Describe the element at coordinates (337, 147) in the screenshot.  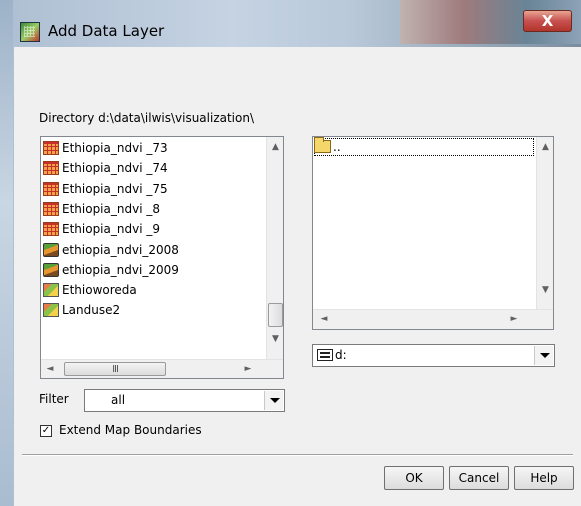
I see `directory-item-label: ..` at that location.